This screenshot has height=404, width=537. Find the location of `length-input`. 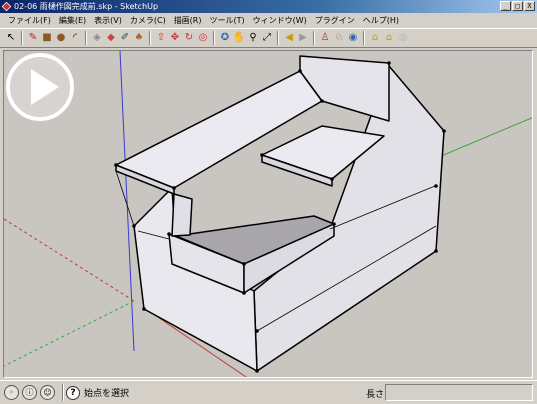

length-input is located at coordinates (459, 392).